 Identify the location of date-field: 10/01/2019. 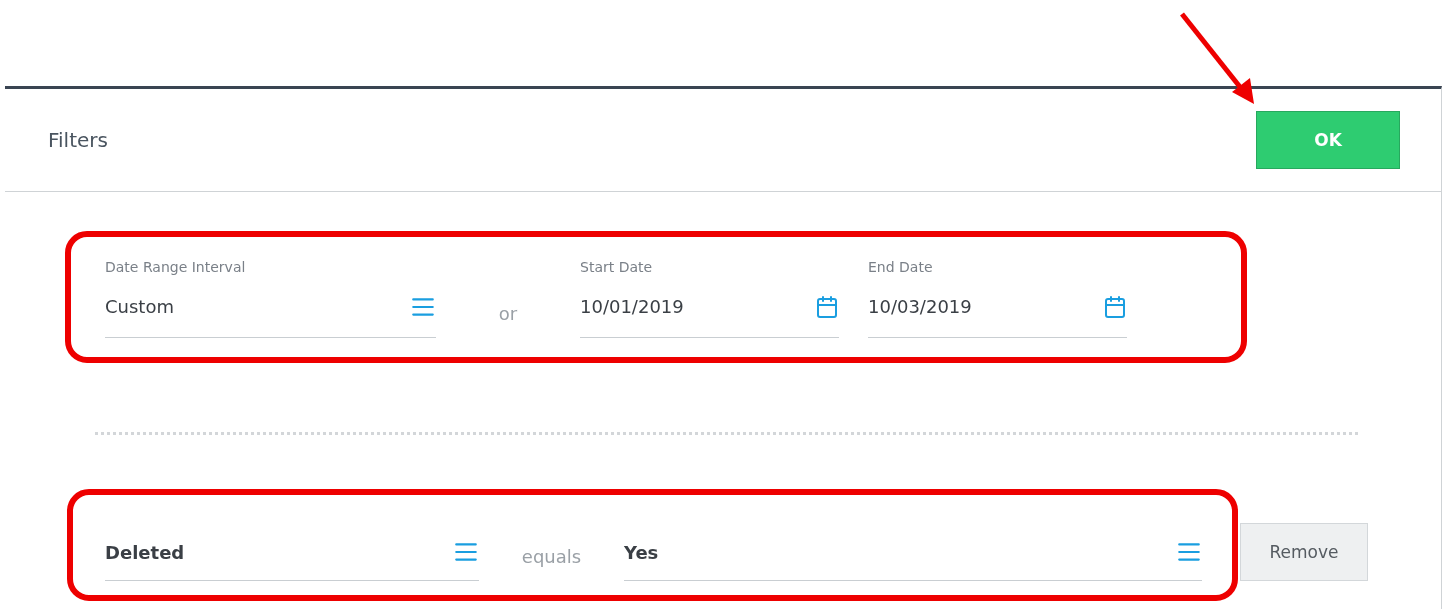
(709, 307).